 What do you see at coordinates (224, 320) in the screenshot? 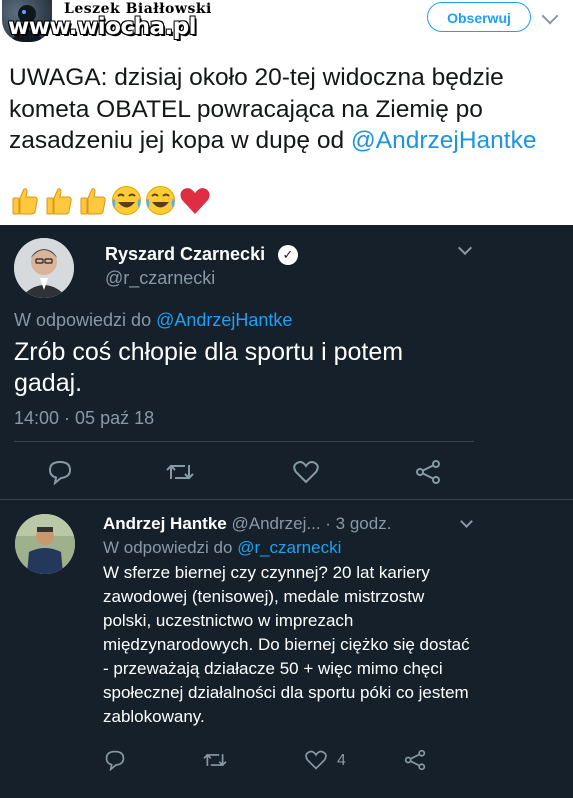
I see `reply-mention: @AndrzejHantke` at bounding box center [224, 320].